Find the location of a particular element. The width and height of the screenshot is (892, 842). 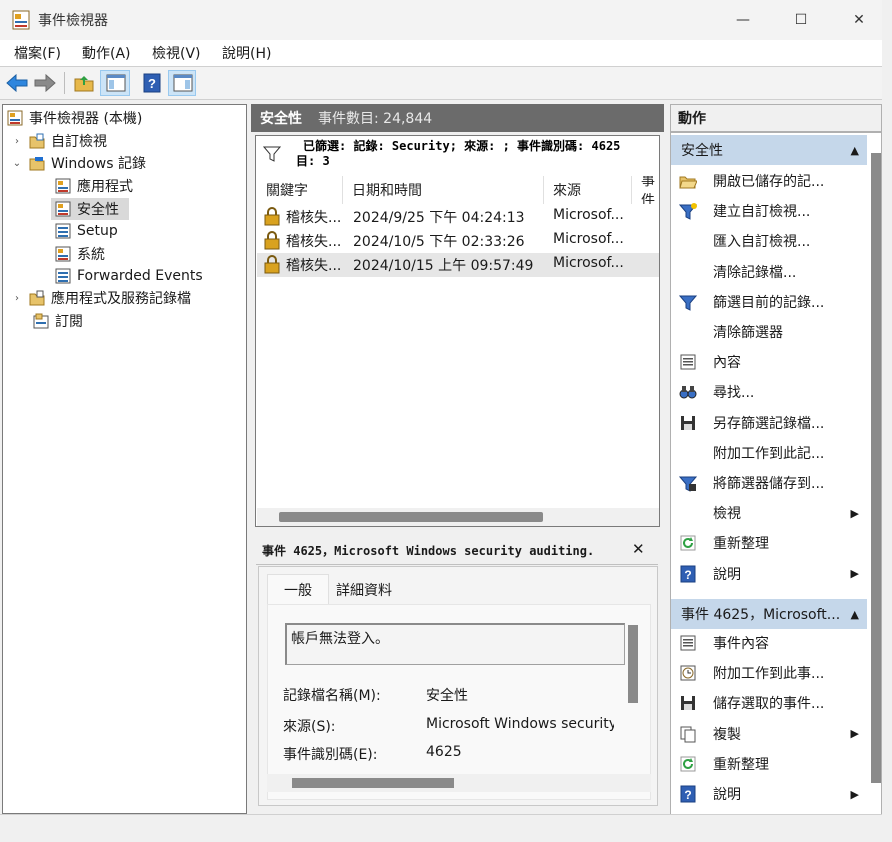

tab-details: 詳細資料 is located at coordinates (364, 590).